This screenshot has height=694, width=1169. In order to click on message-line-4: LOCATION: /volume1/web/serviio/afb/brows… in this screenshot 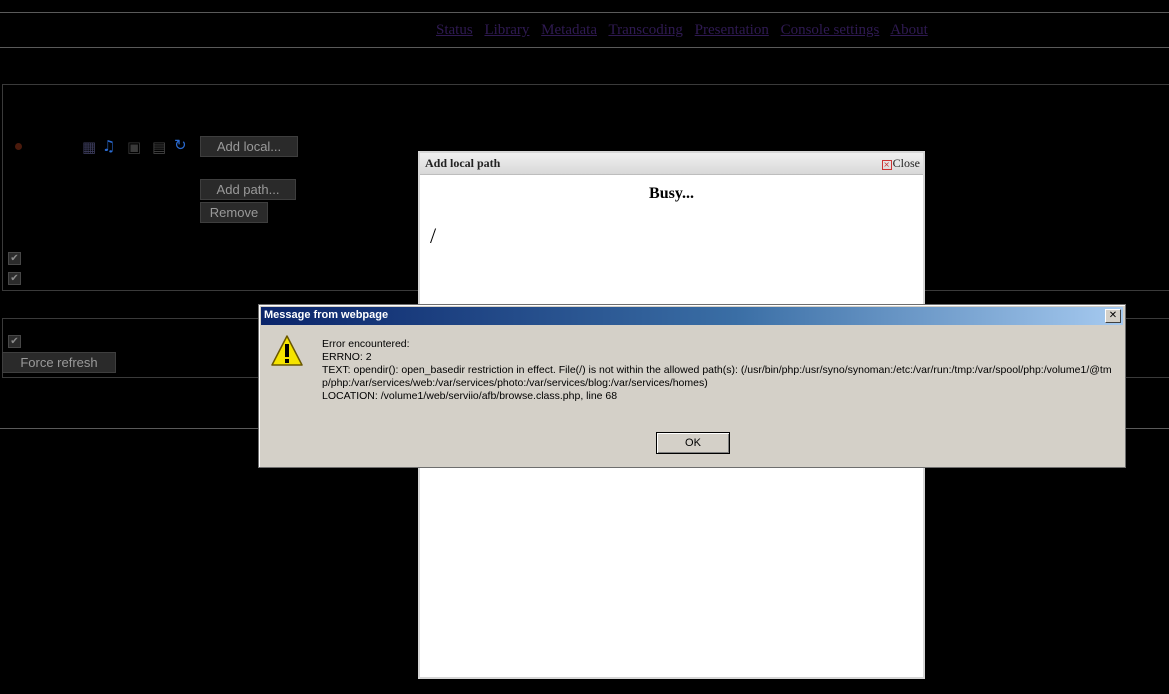, I will do `click(470, 396)`.